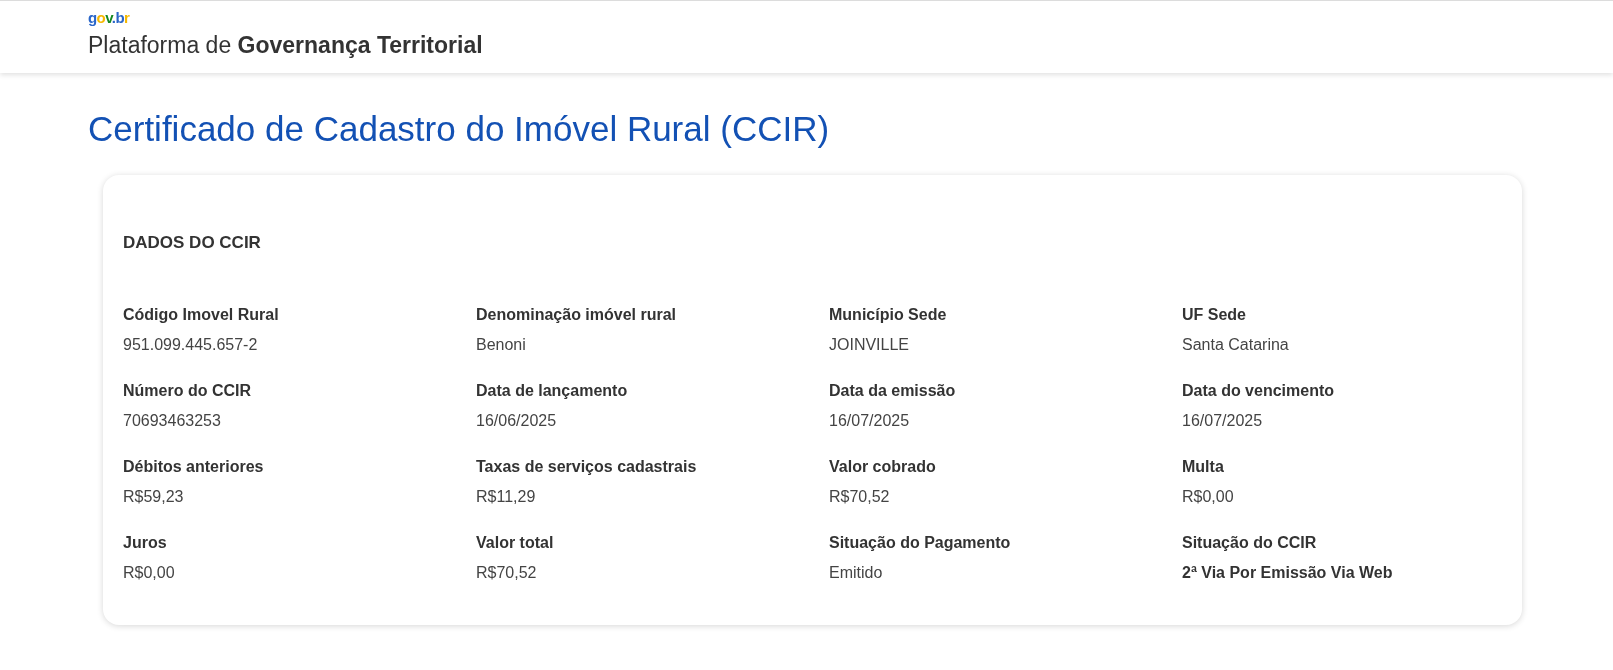 This screenshot has width=1613, height=670. I want to click on govbr-logo: gov.br, so click(109, 18).